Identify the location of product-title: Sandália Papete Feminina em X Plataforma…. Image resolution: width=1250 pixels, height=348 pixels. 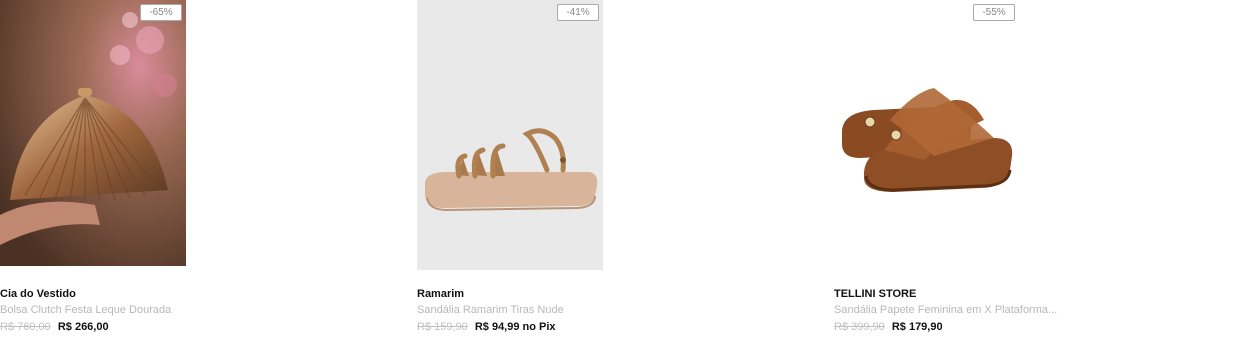
(945, 310).